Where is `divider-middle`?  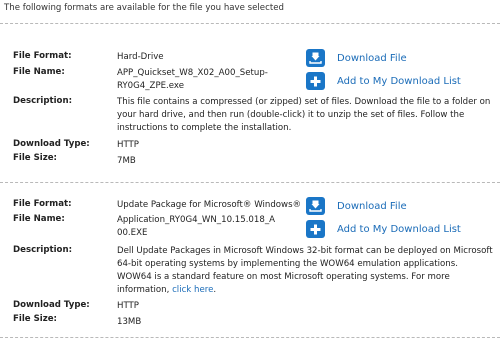
divider-middle is located at coordinates (250, 182).